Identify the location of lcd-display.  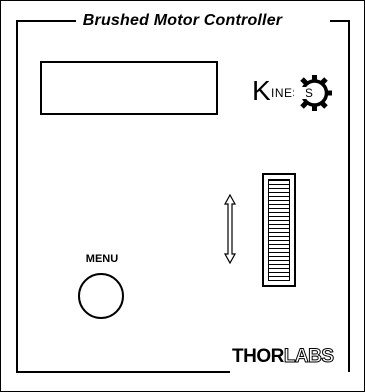
(129, 88).